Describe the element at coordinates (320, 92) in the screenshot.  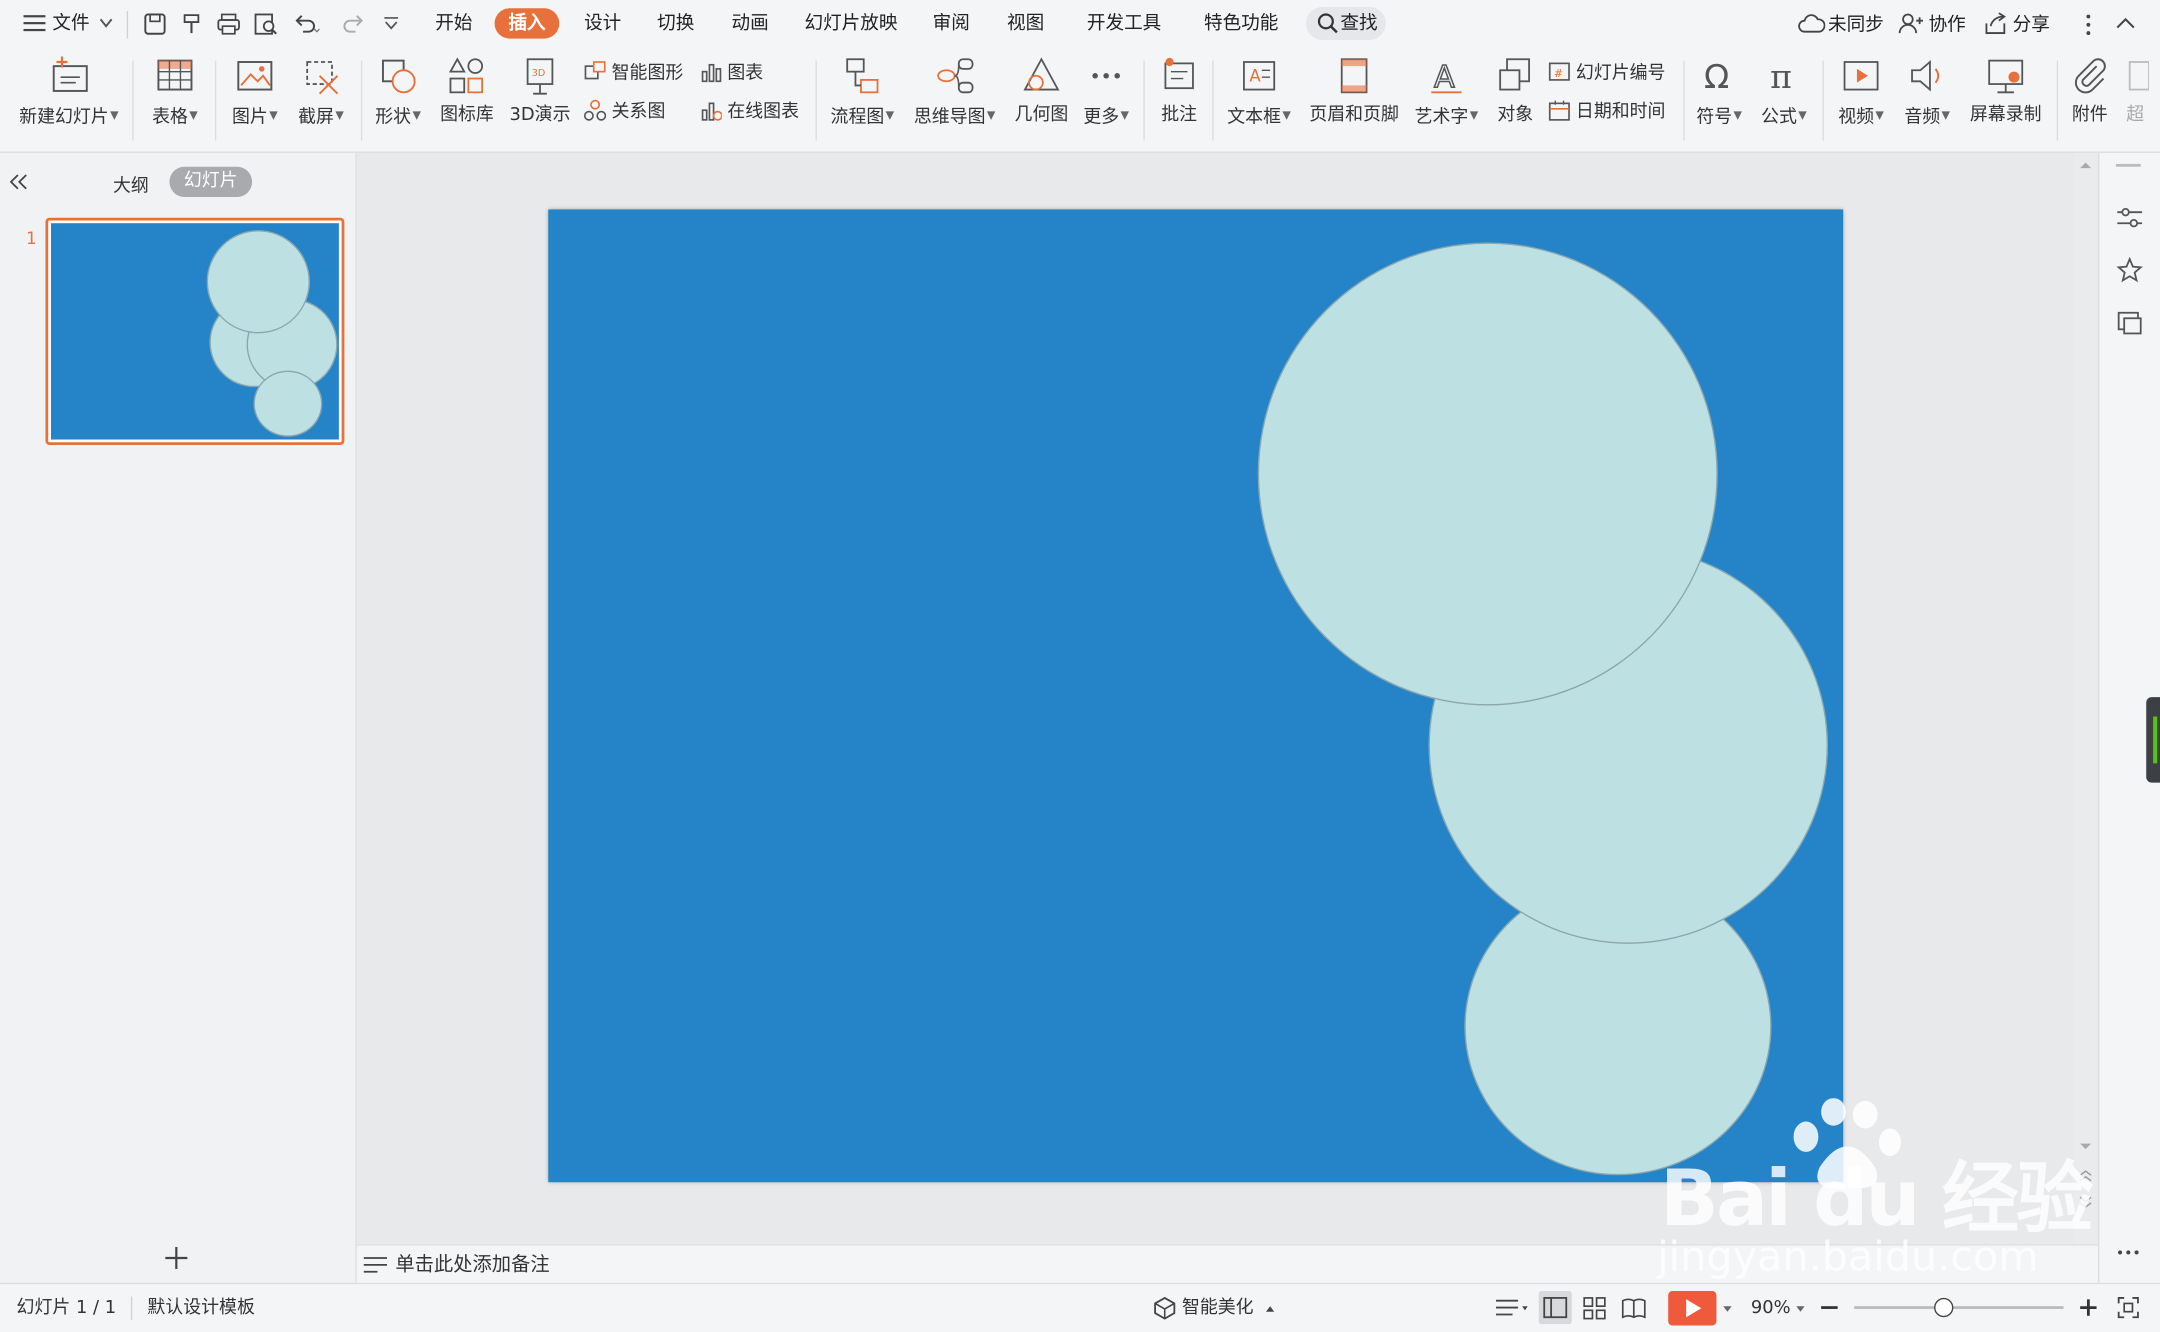
I see `screenshot-button: 截屏▼` at that location.